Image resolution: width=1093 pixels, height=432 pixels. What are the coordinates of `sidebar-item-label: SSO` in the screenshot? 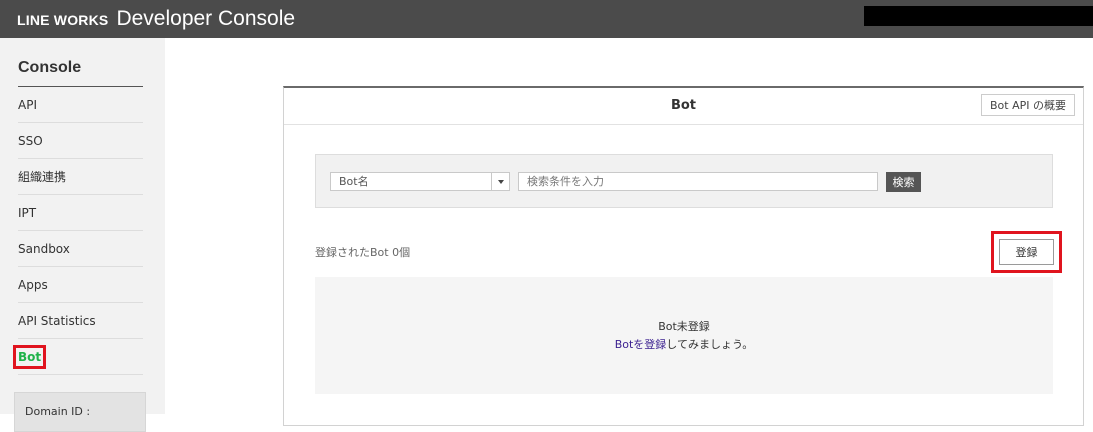 It's located at (30, 140).